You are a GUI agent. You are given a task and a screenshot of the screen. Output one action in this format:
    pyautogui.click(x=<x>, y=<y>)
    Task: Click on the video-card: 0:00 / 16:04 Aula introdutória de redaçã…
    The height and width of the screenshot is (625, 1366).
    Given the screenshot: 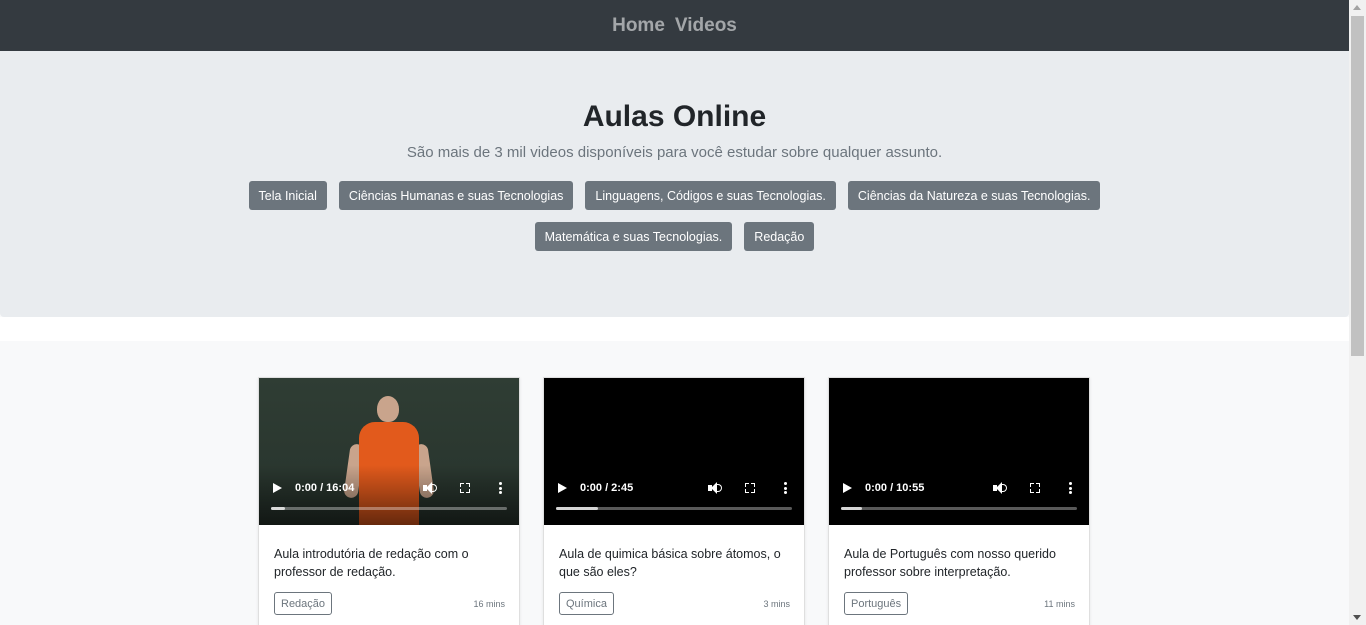 What is the action you would take?
    pyautogui.click(x=389, y=501)
    